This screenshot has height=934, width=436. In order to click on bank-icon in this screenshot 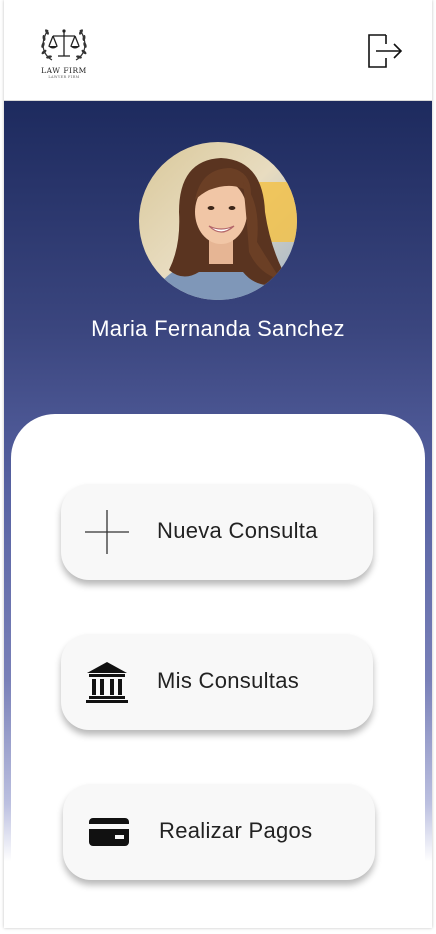, I will do `click(107, 682)`.